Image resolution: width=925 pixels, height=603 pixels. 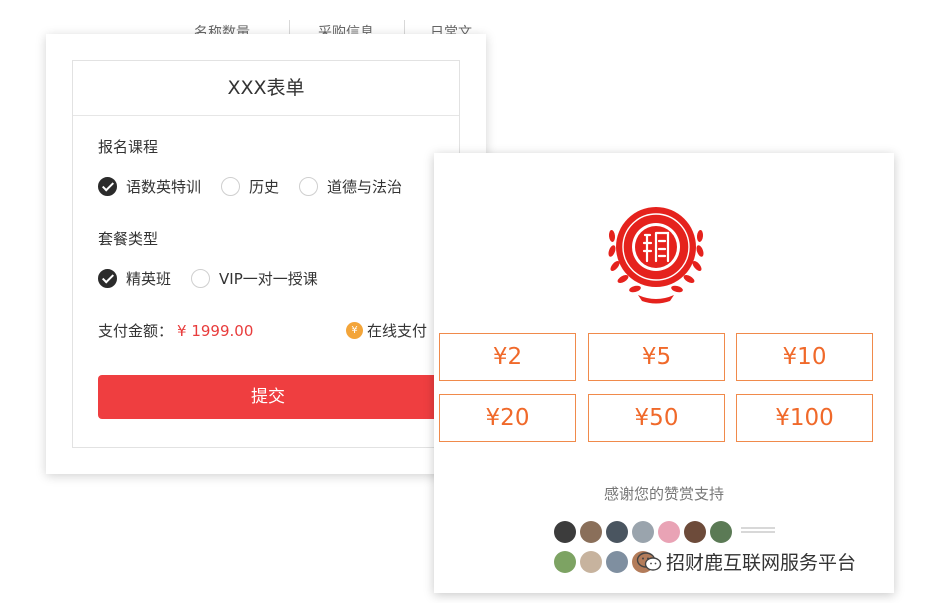 I want to click on submit-button: 提交, so click(x=268, y=397).